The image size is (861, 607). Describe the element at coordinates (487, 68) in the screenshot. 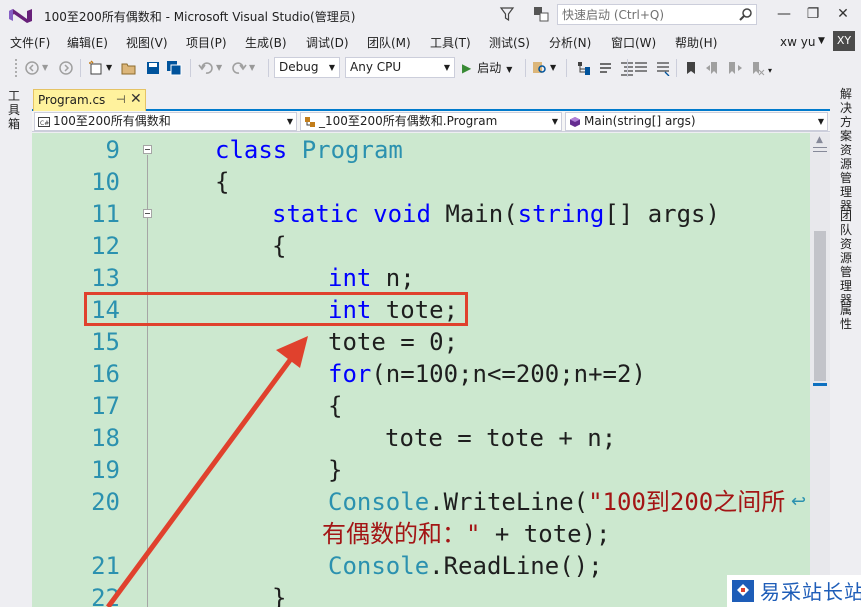

I see `start-debugging-button: ▶ 启动 ▼` at that location.